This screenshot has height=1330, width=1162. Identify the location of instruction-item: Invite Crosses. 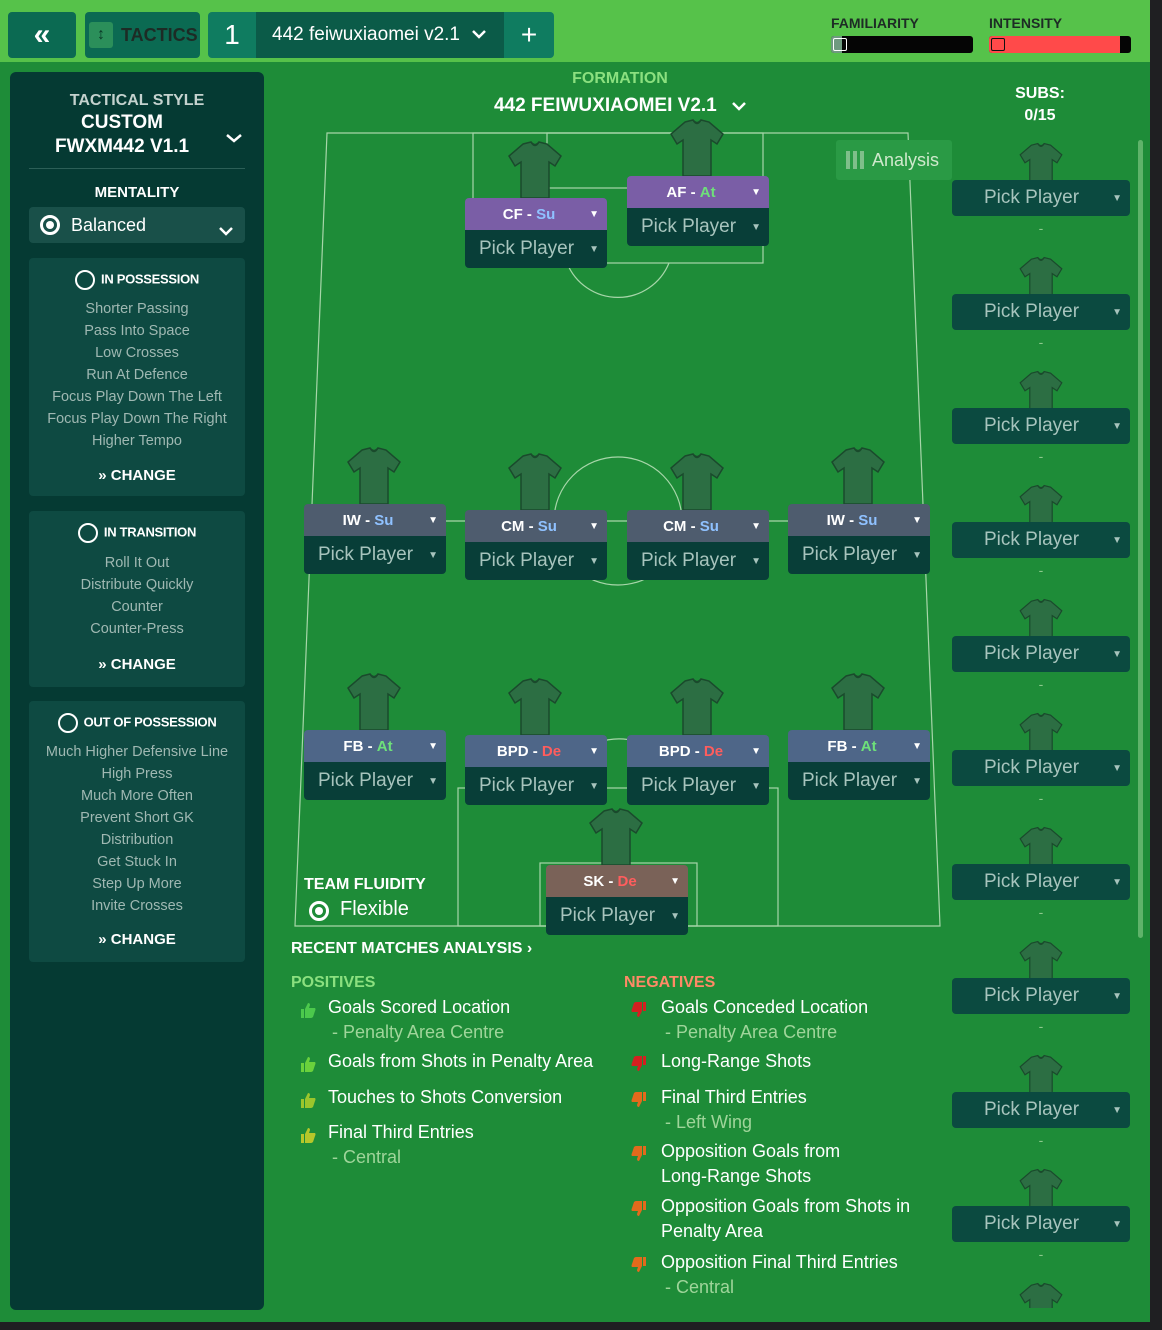
(137, 906).